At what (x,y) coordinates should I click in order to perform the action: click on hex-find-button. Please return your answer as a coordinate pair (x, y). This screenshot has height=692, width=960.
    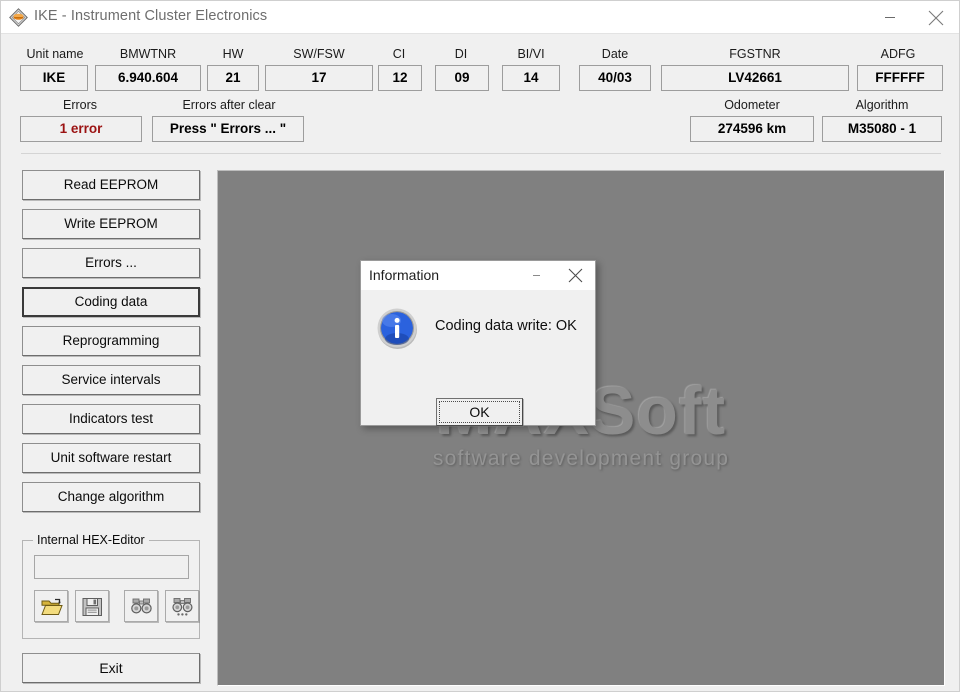
    Looking at the image, I should click on (141, 606).